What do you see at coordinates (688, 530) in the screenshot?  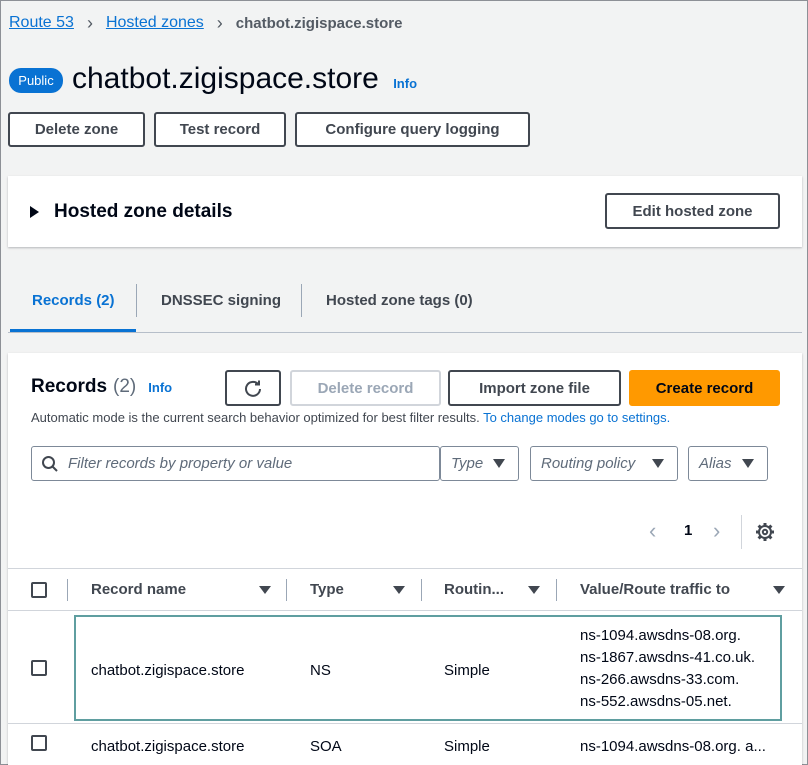 I see `page-number: 1` at bounding box center [688, 530].